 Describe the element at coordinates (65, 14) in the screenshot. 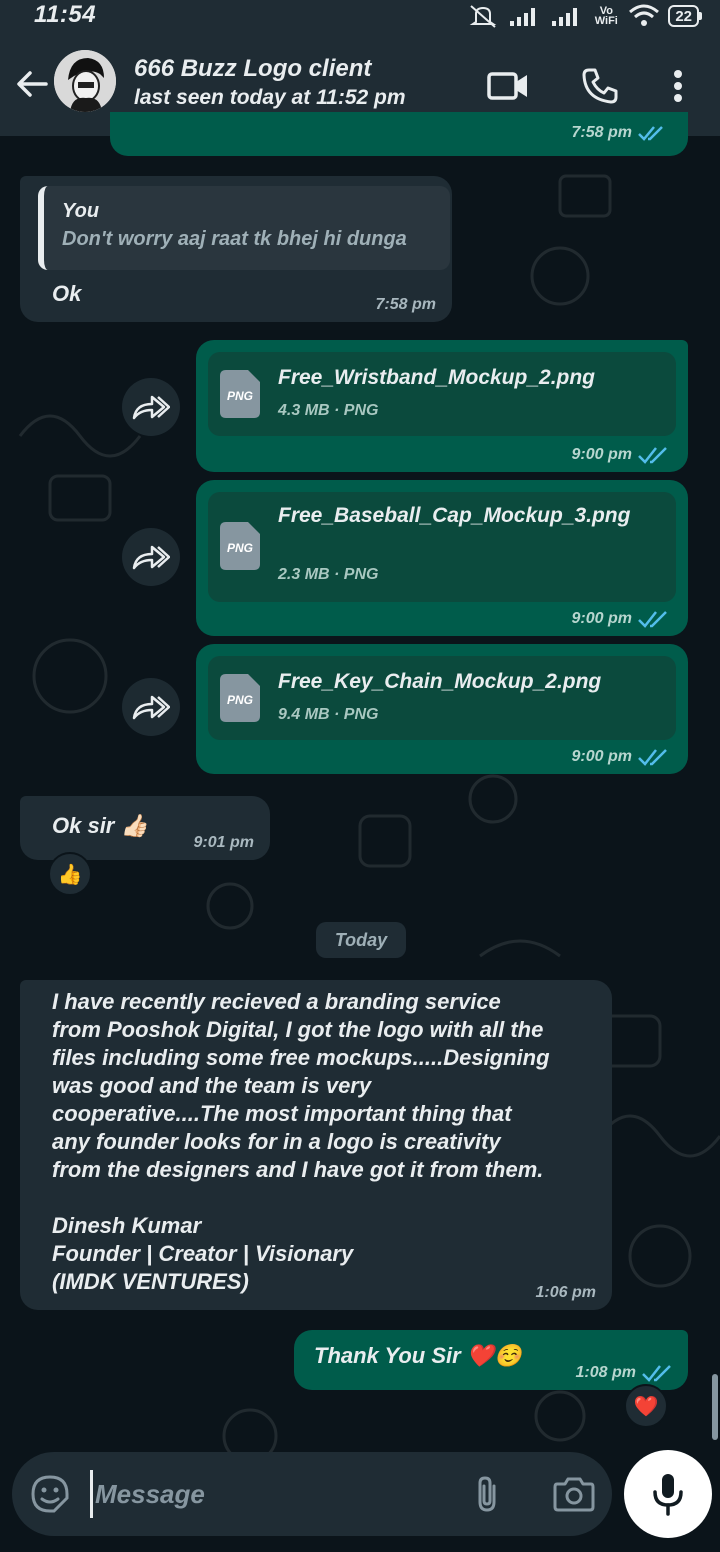

I see `status-time: 11:54` at that location.